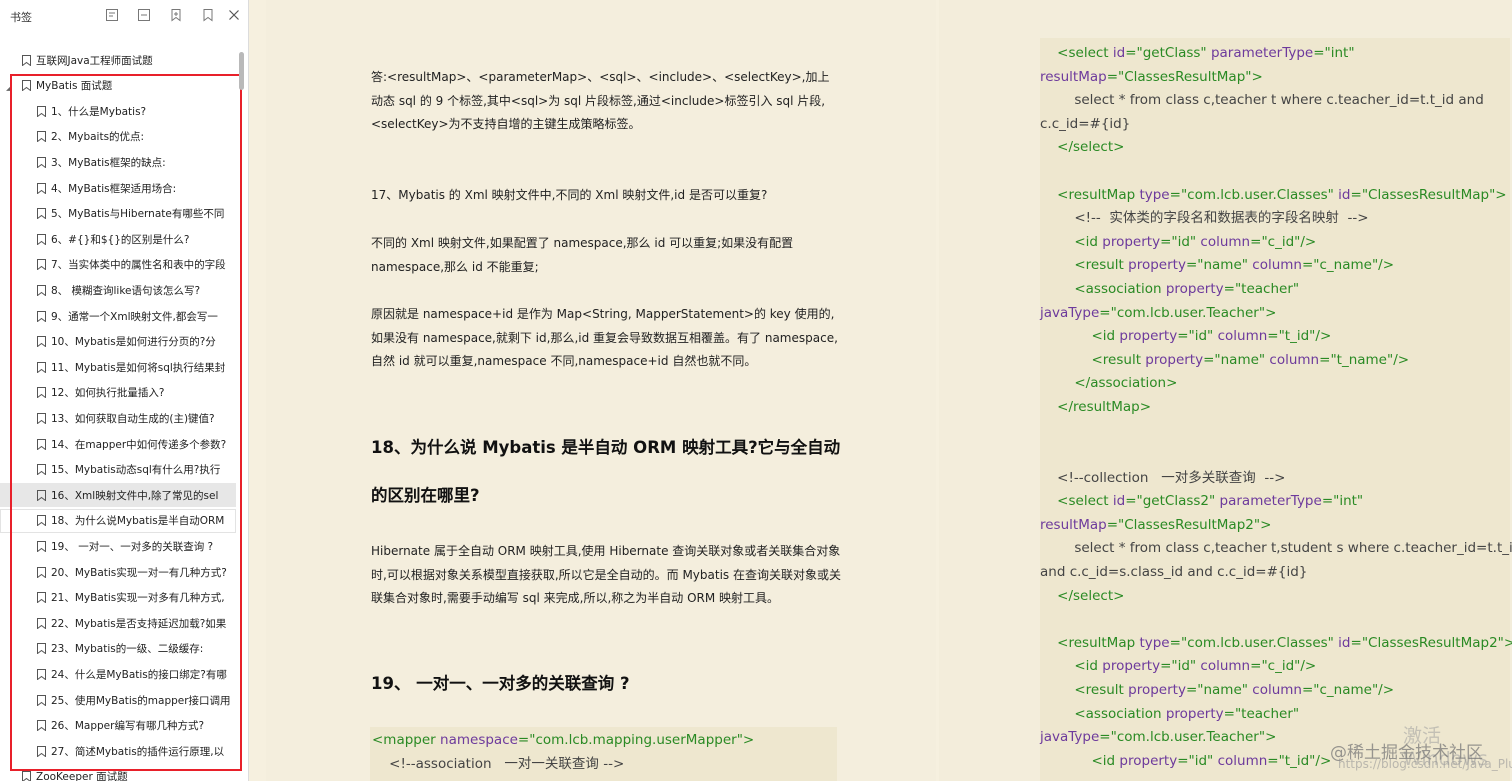 This screenshot has height=781, width=1512. Describe the element at coordinates (139, 674) in the screenshot. I see `bookmark-label: 24、什么是MyBatis的接口绑定?有哪` at that location.